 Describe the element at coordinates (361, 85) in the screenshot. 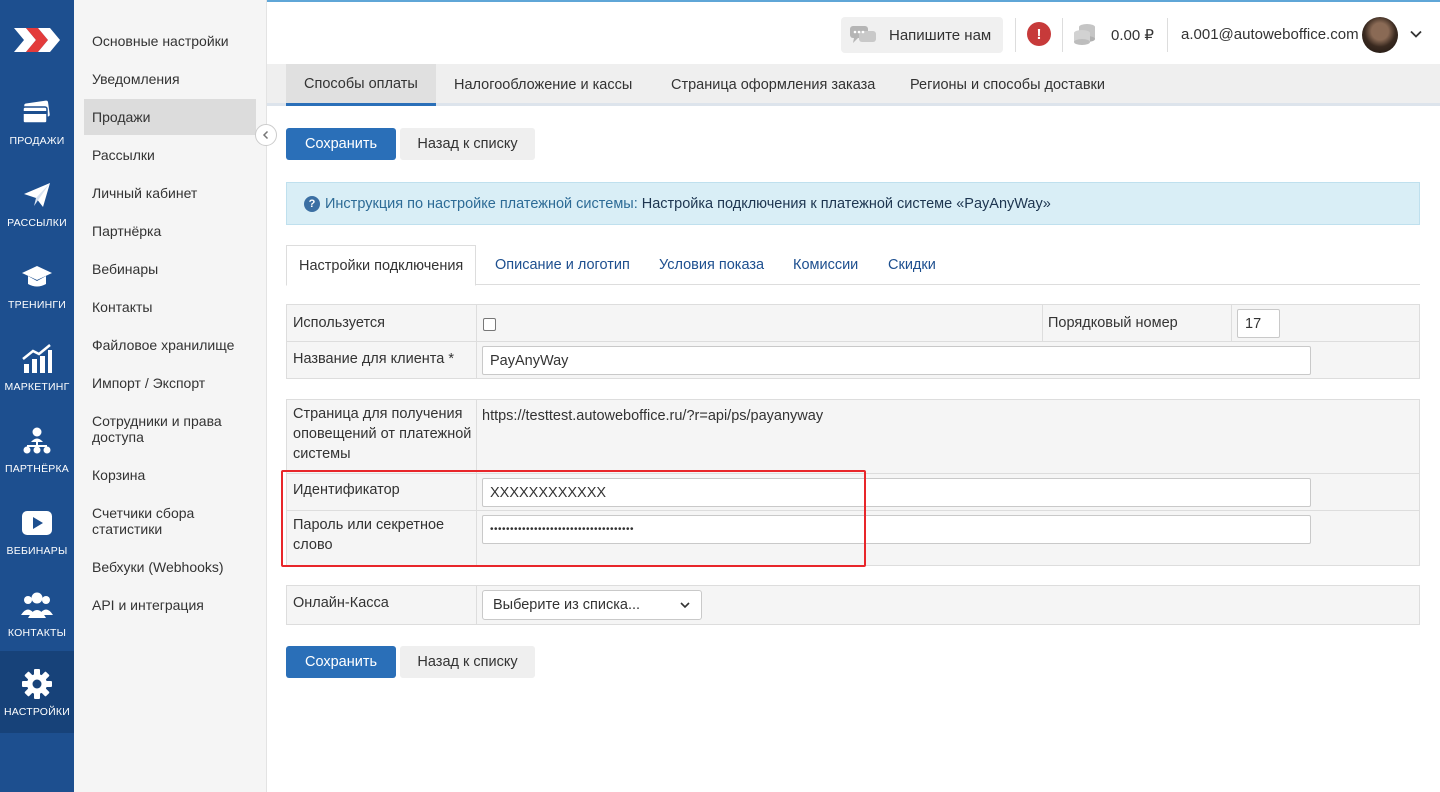

I see `tab-payment-methods: Способы оплаты` at that location.